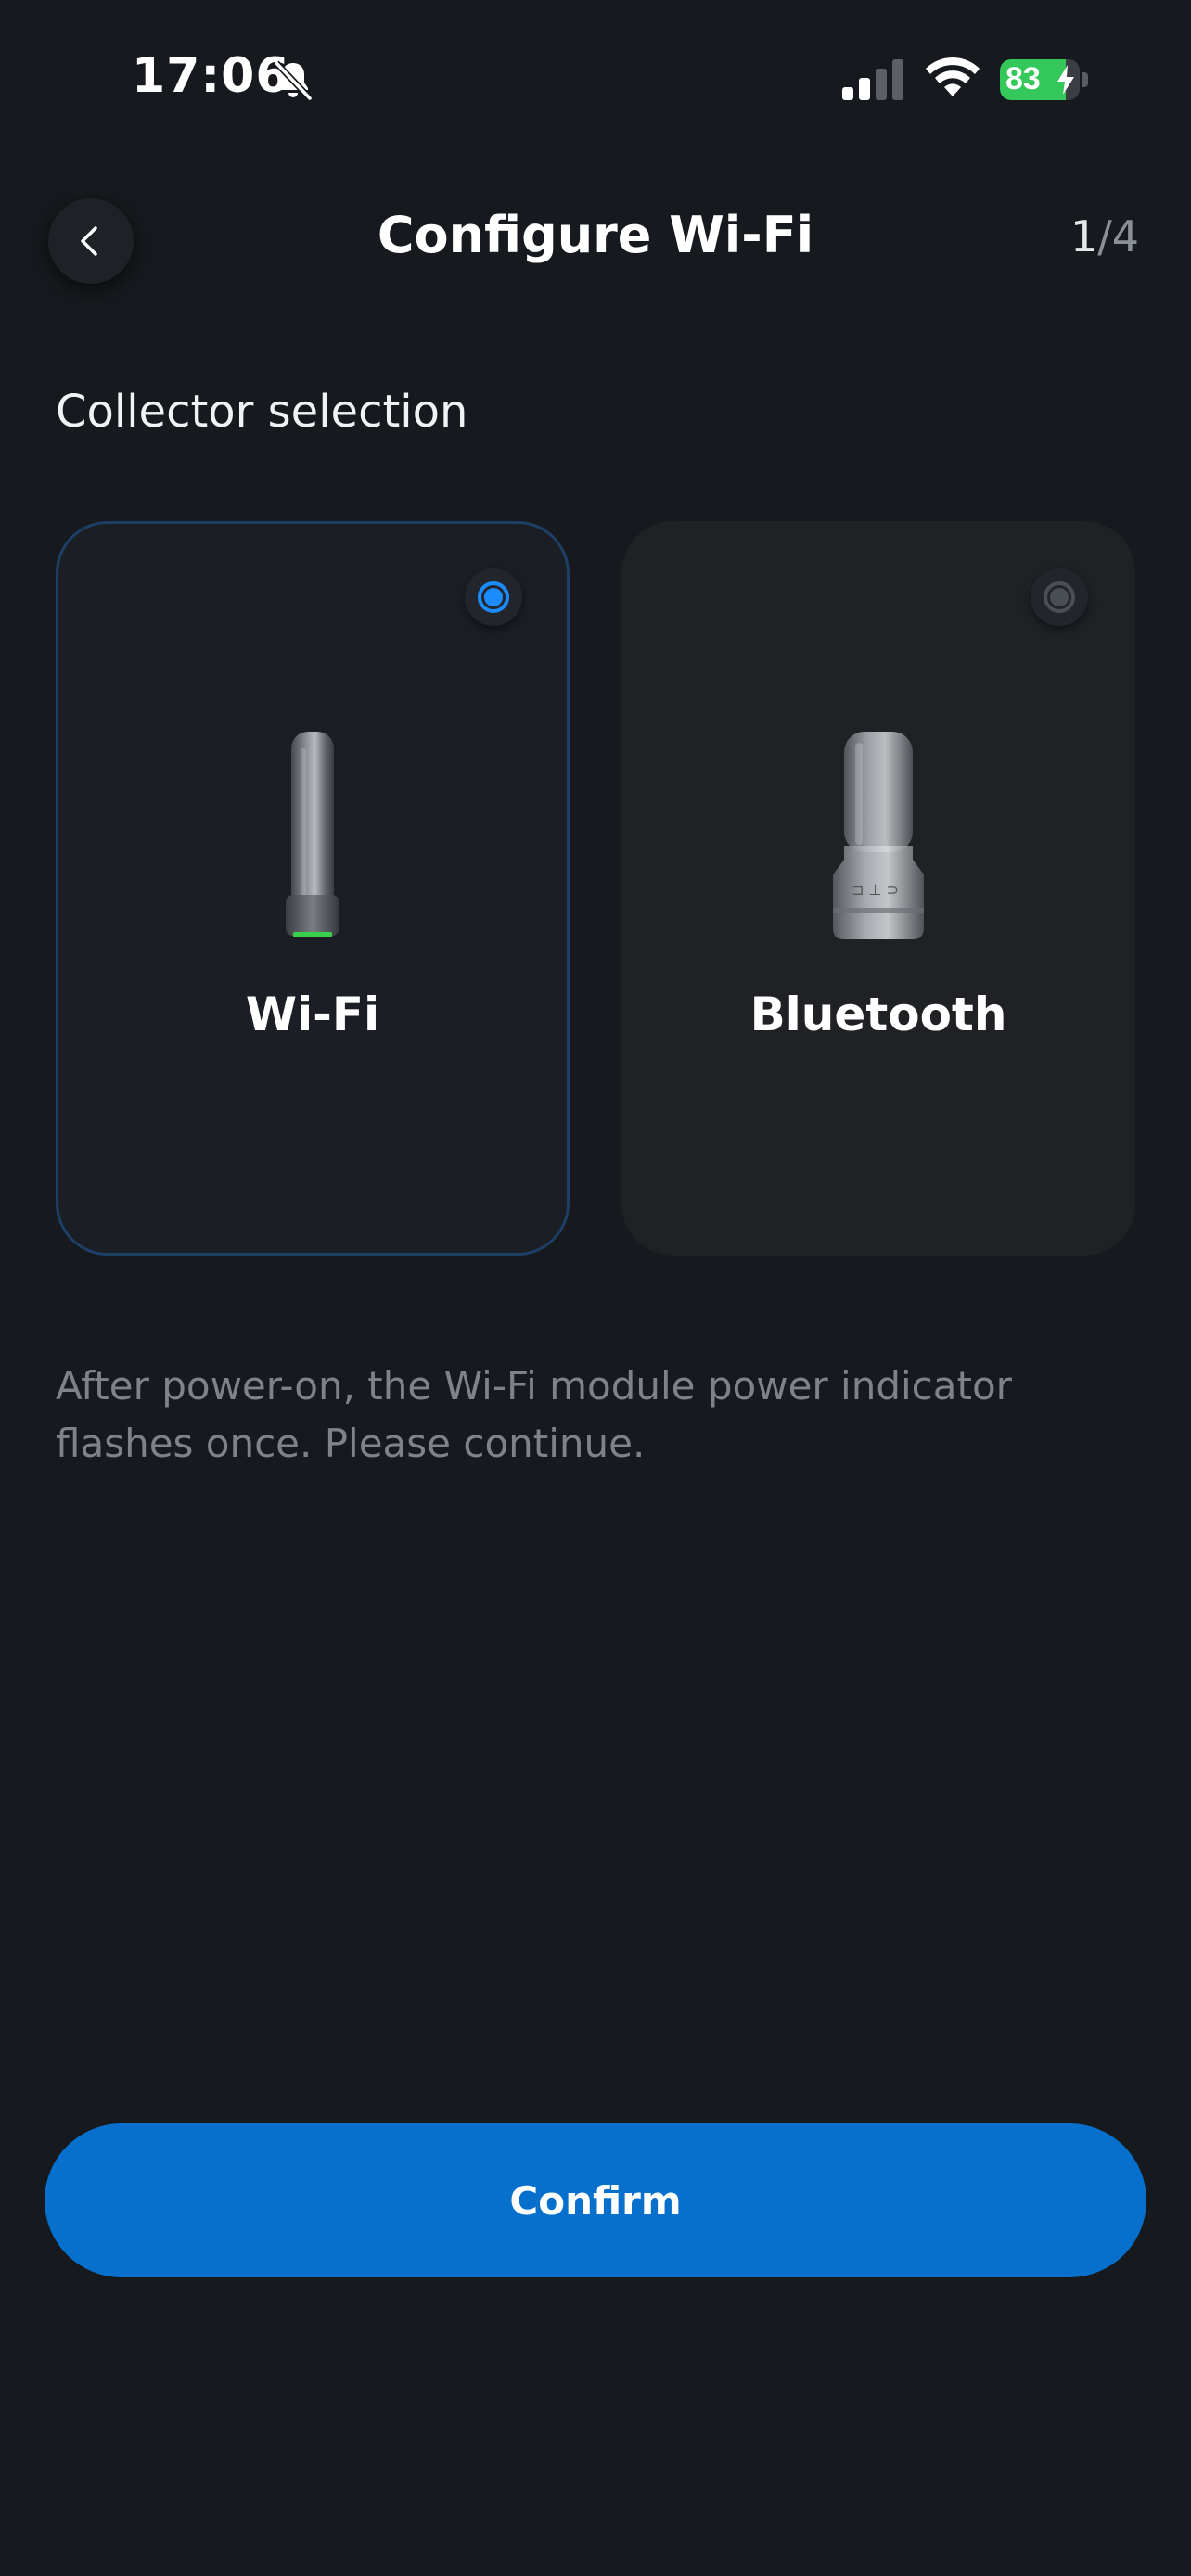 Image resolution: width=1191 pixels, height=2576 pixels. I want to click on step-current: 1, so click(1084, 236).